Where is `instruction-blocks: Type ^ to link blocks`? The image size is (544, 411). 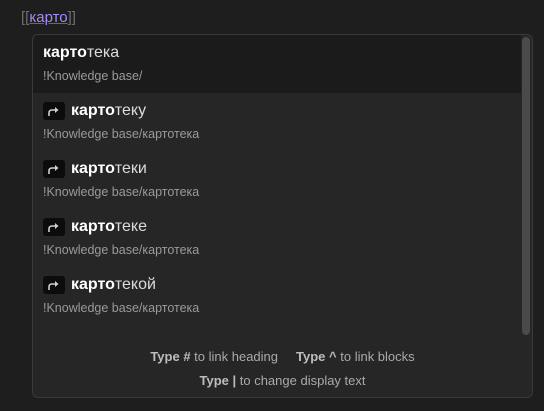 instruction-blocks: Type ^ to link blocks is located at coordinates (355, 357).